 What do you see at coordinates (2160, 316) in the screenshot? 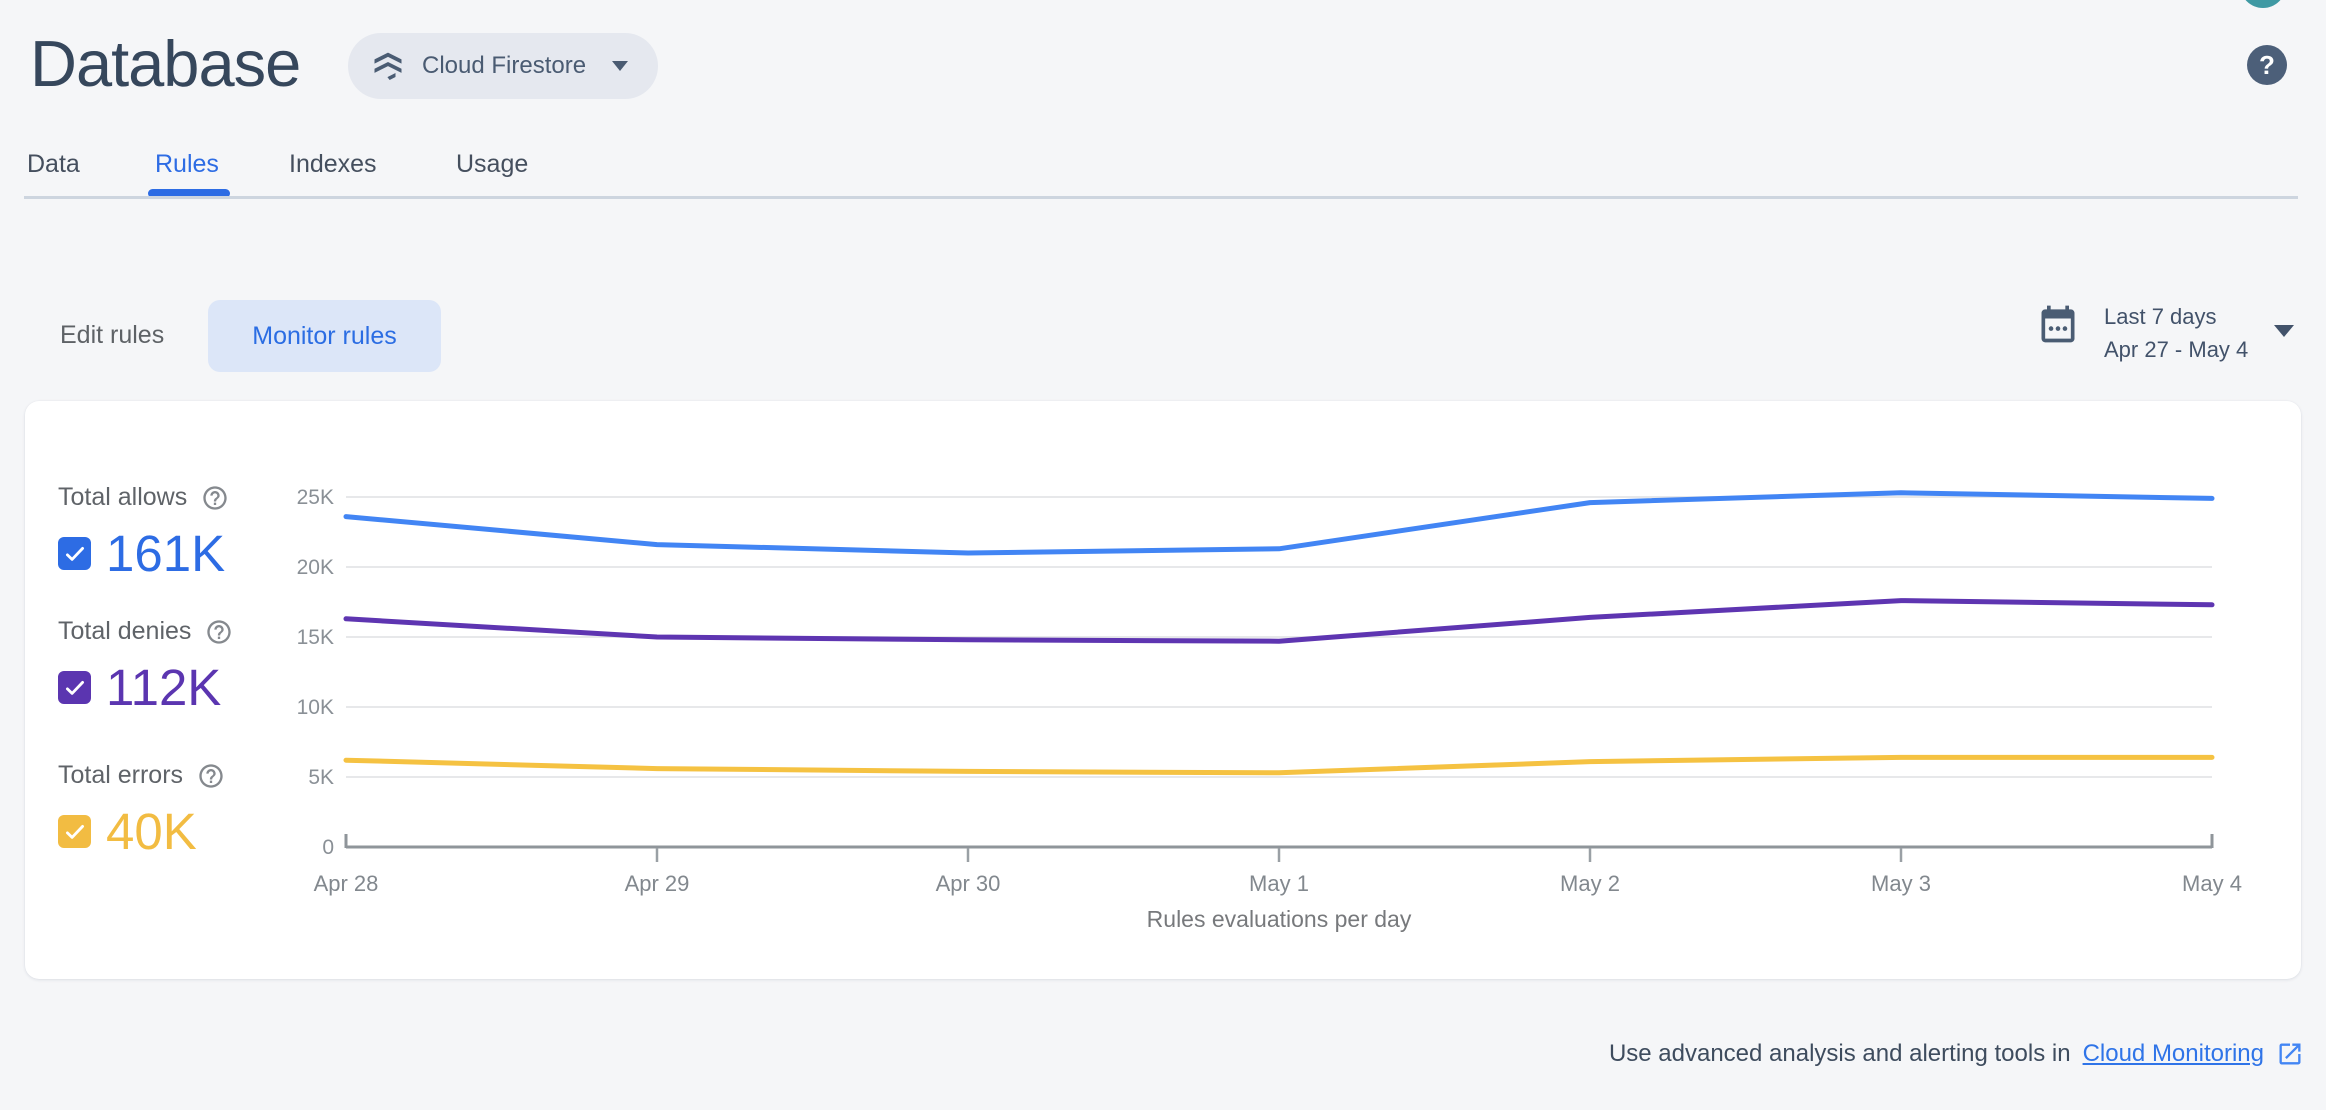
I see `date-range-preset: Last 7 days` at bounding box center [2160, 316].